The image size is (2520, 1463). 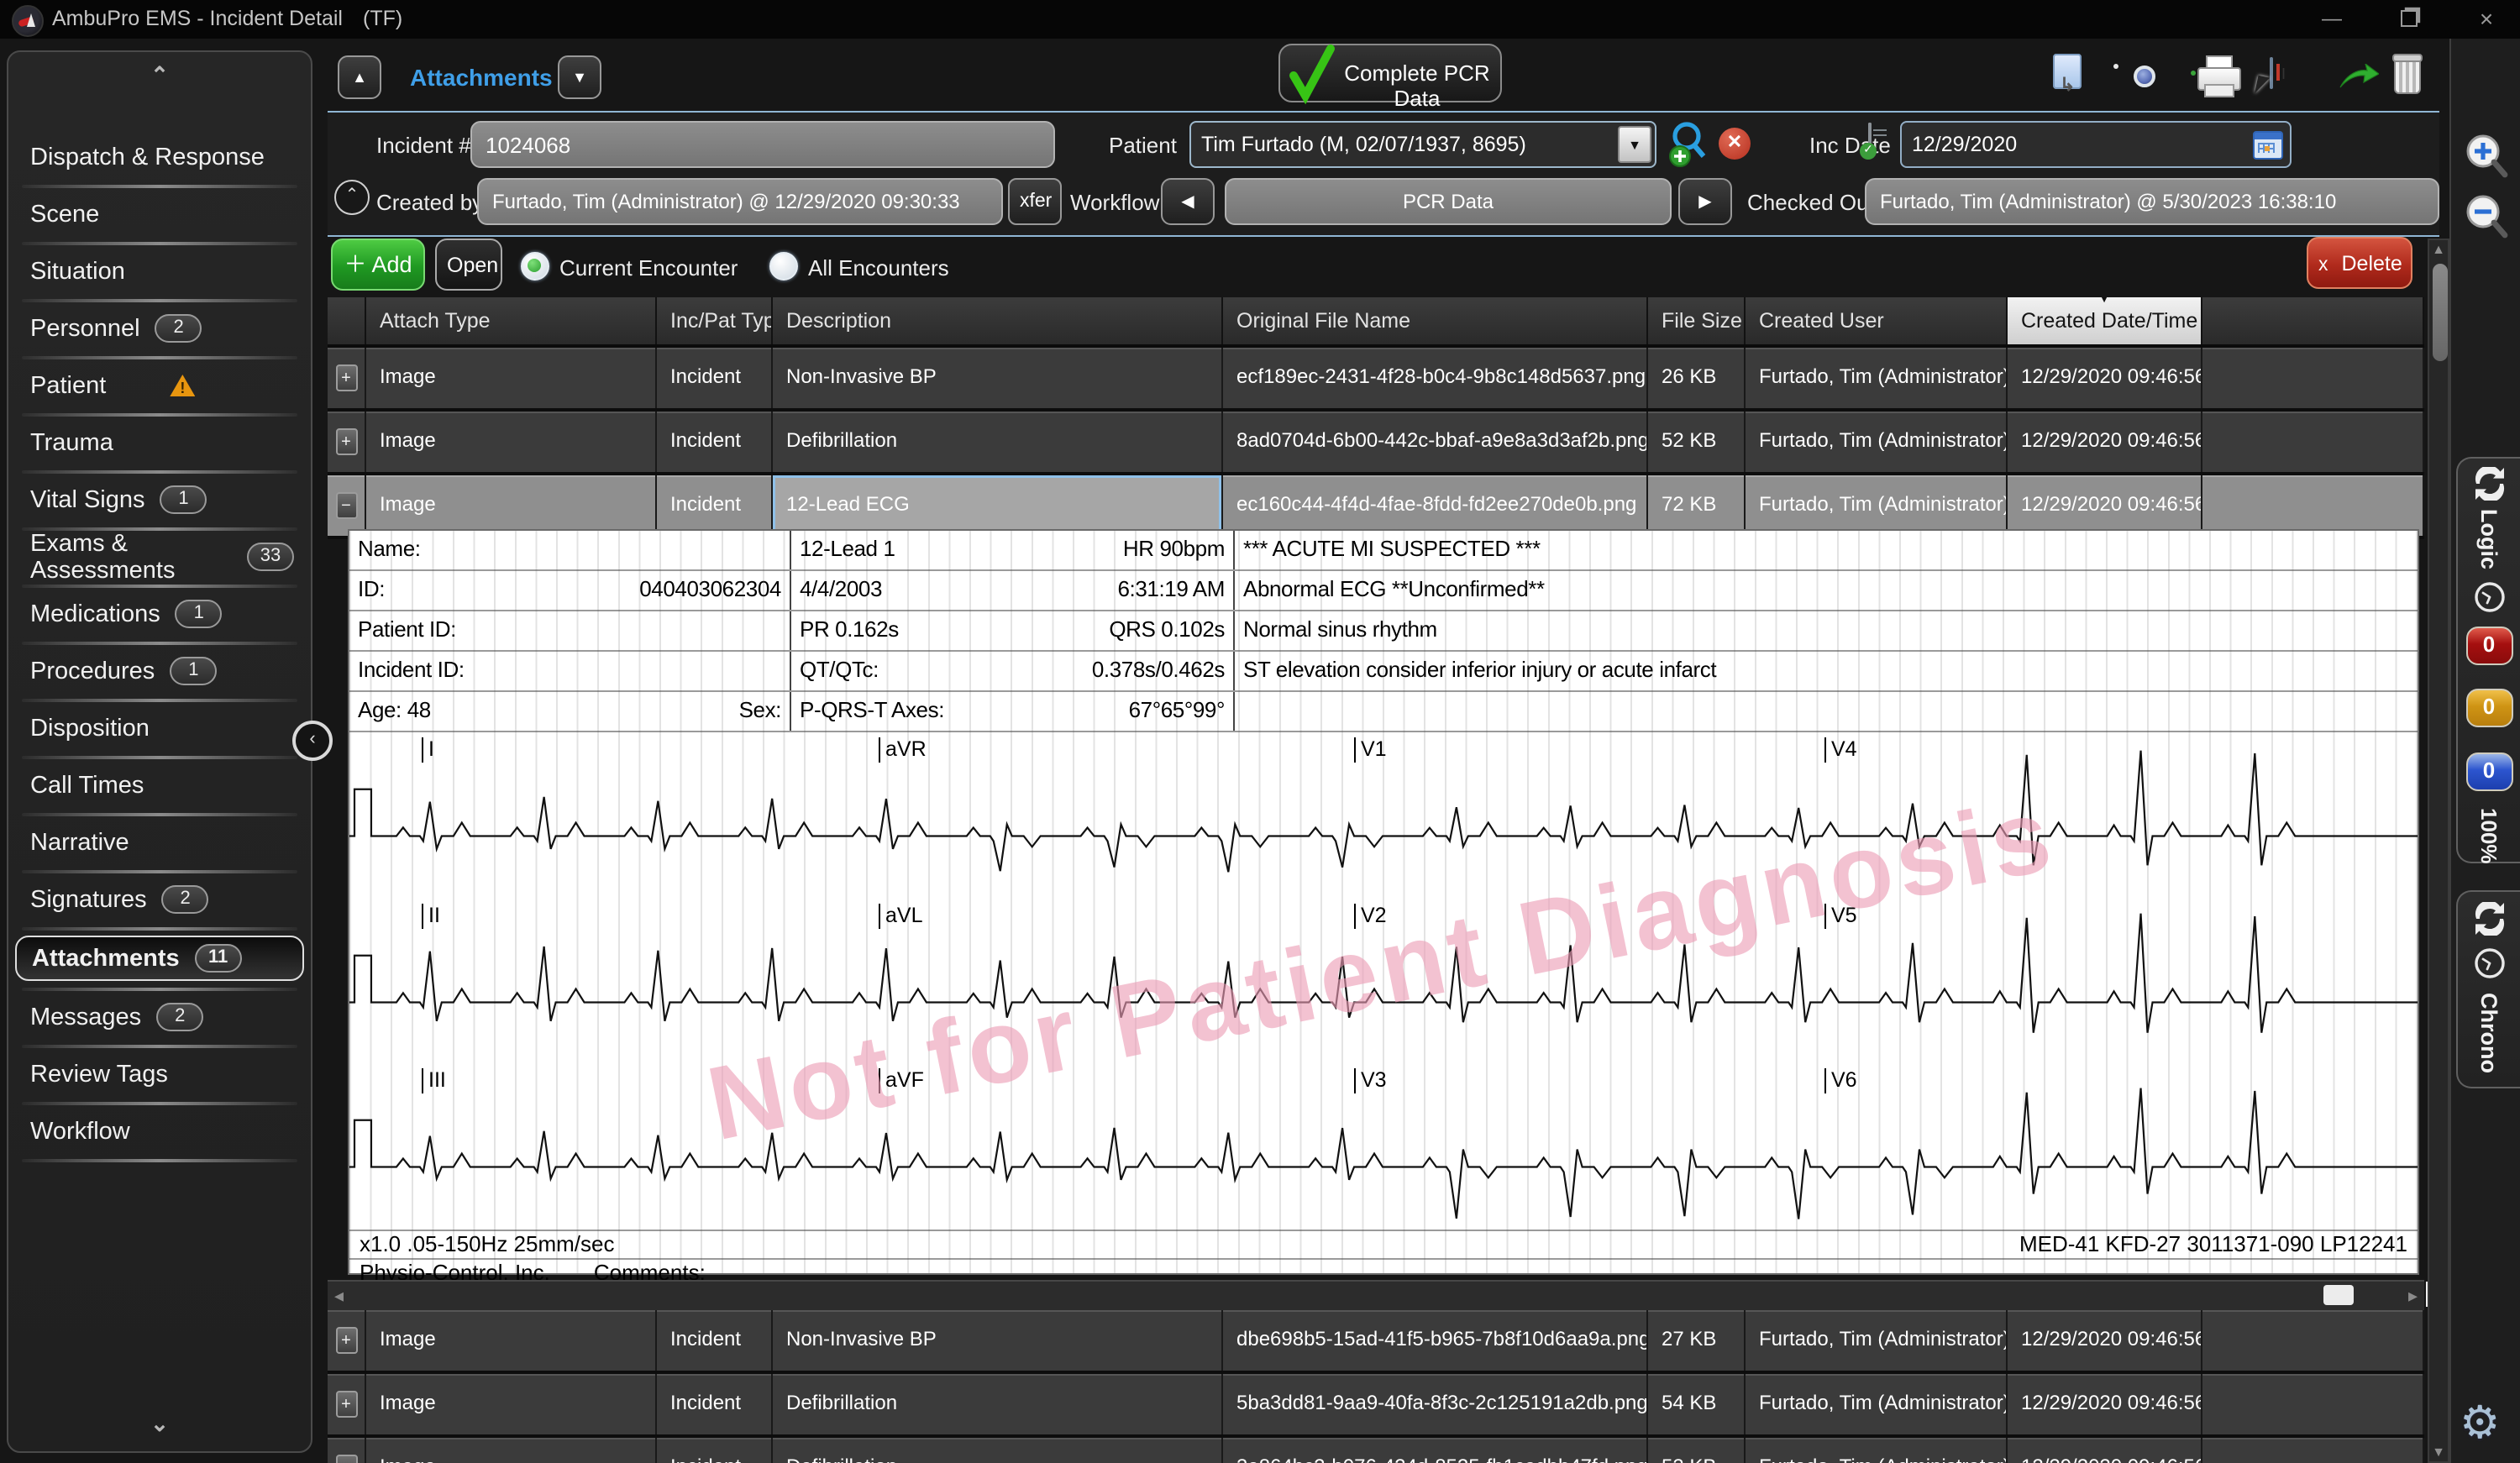 I want to click on column-attach-type: Attach Type, so click(x=511, y=320).